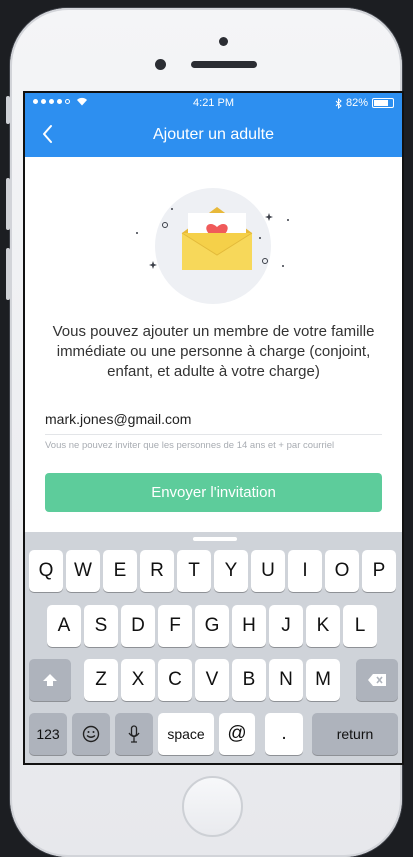 This screenshot has width=413, height=857. Describe the element at coordinates (48, 734) in the screenshot. I see `numbers-key: 123` at that location.